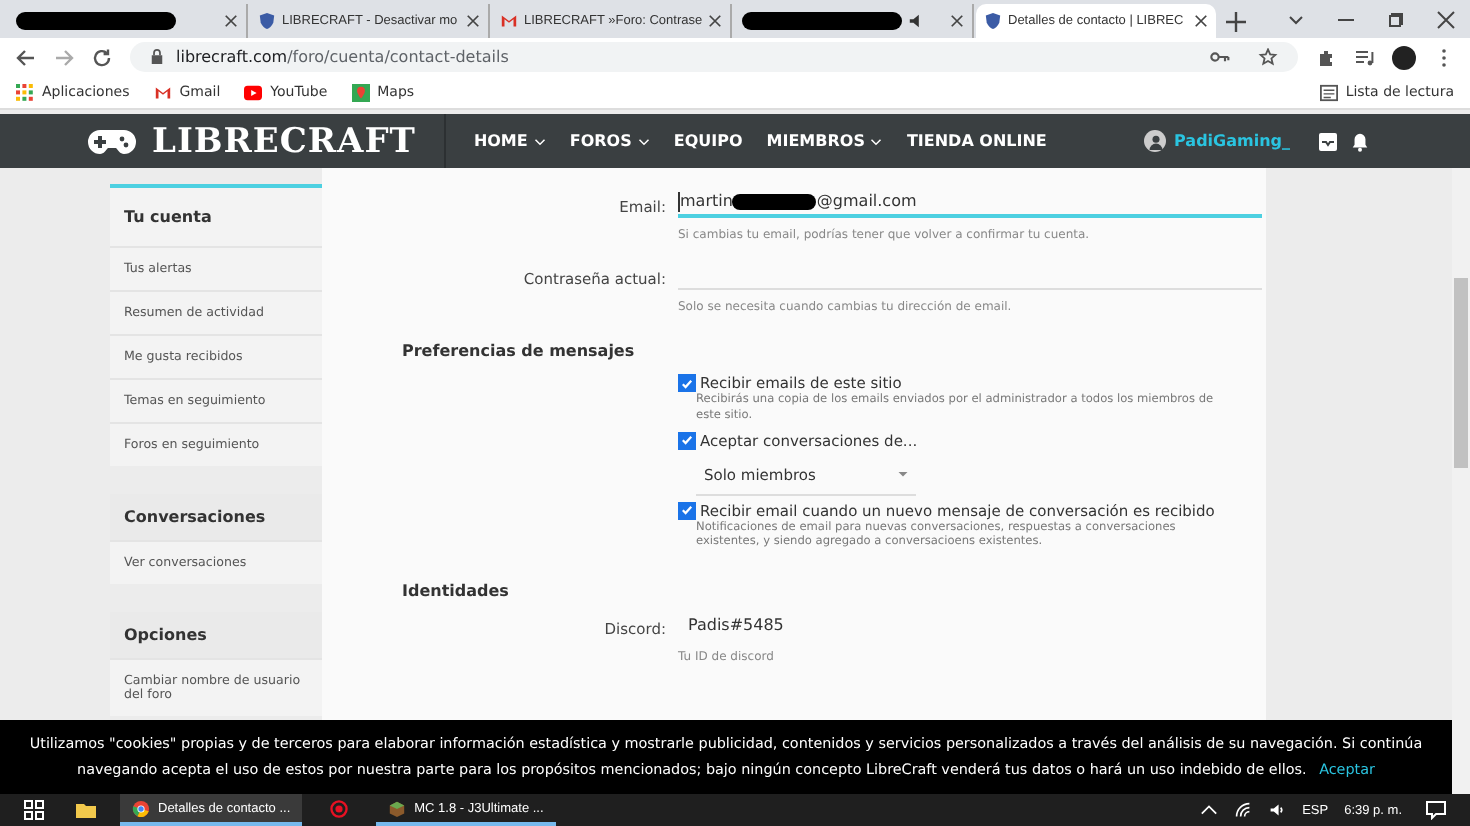  Describe the element at coordinates (1360, 141) in the screenshot. I see `bell-icon` at that location.